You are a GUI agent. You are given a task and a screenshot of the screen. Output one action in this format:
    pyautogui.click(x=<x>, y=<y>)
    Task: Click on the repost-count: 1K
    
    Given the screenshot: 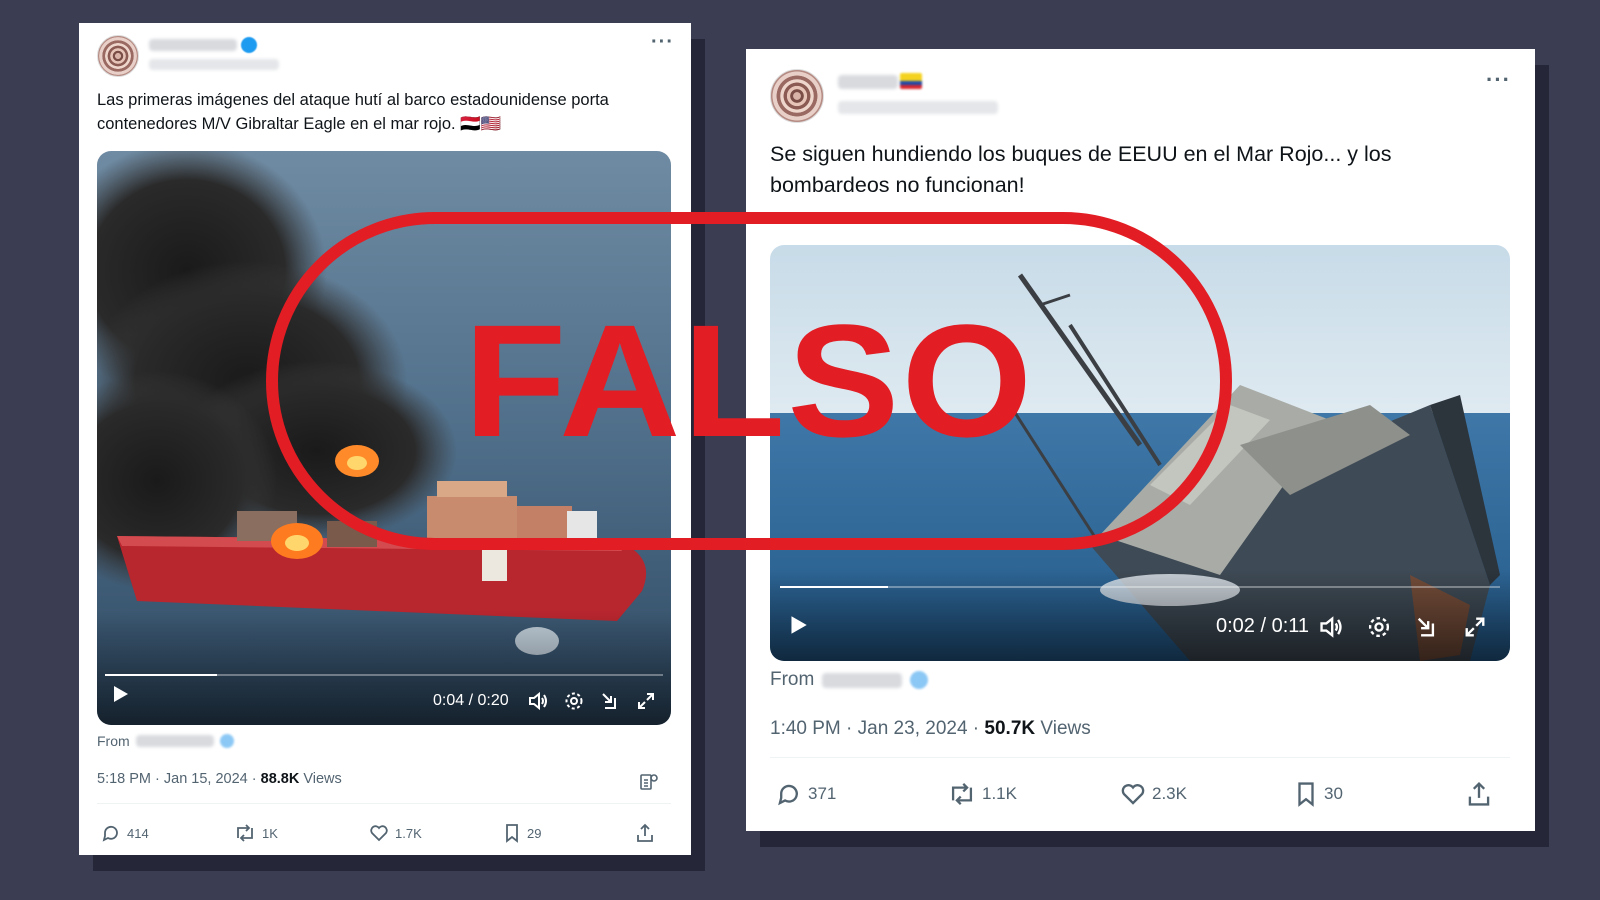 What is the action you would take?
    pyautogui.click(x=270, y=833)
    